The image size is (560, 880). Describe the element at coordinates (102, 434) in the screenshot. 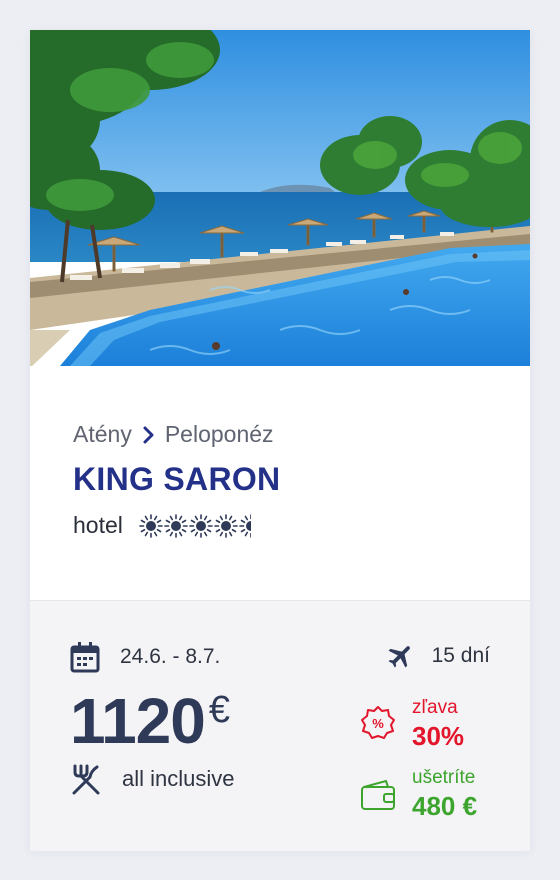

I see `breadcrumb-from: Atény` at that location.